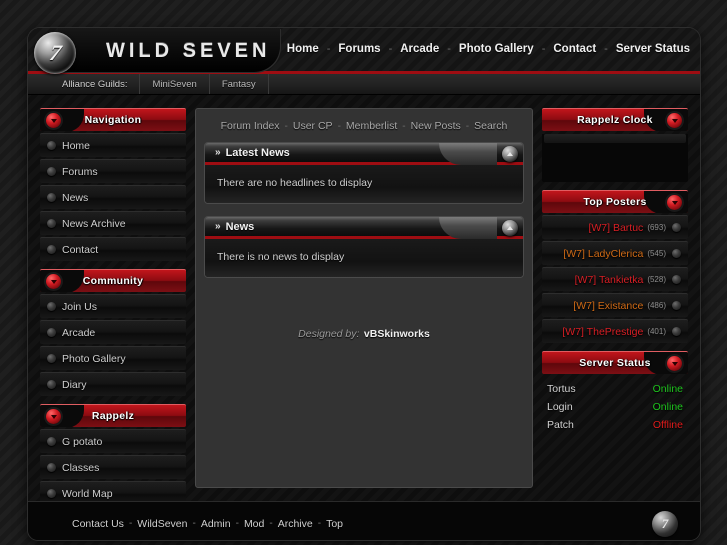  I want to click on panel-server-status-title: Server Status, so click(615, 363).